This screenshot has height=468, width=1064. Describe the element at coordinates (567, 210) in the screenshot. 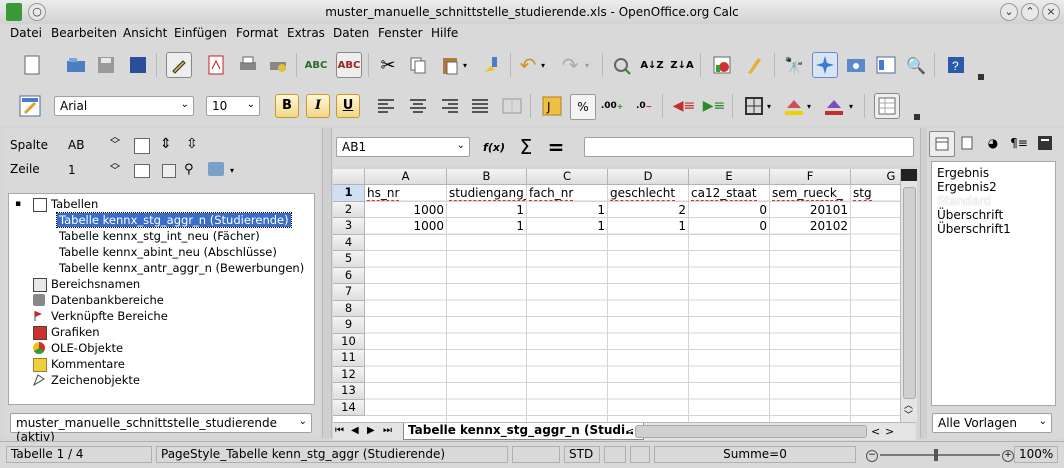

I see `cell-c2: 1` at that location.